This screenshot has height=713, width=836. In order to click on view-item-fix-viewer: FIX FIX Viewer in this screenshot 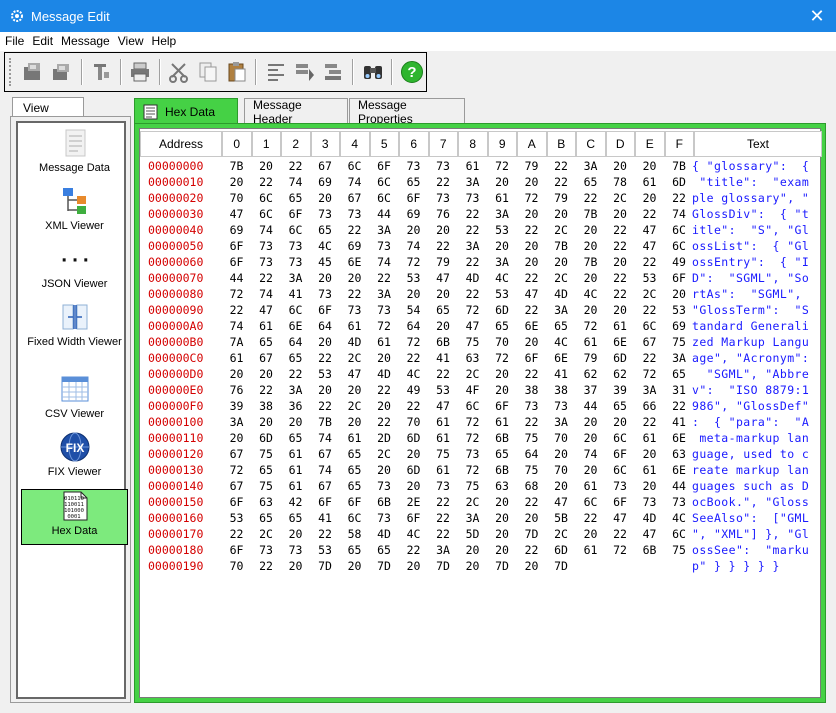, I will do `click(74, 457)`.